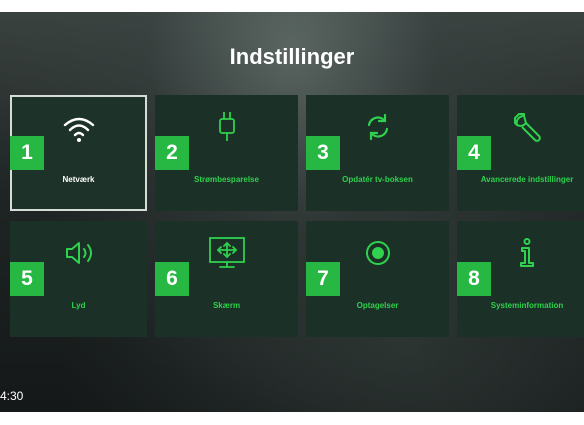 The width and height of the screenshot is (584, 425). Describe the element at coordinates (172, 279) in the screenshot. I see `tile-number: 6` at that location.